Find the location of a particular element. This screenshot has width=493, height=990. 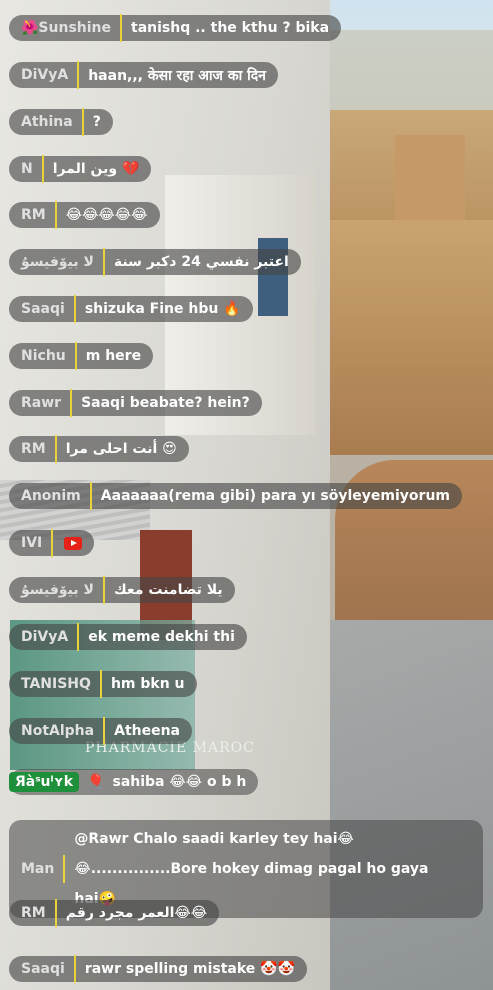

chat-message: Rawr Saaqi beabate? hein? is located at coordinates (135, 403).